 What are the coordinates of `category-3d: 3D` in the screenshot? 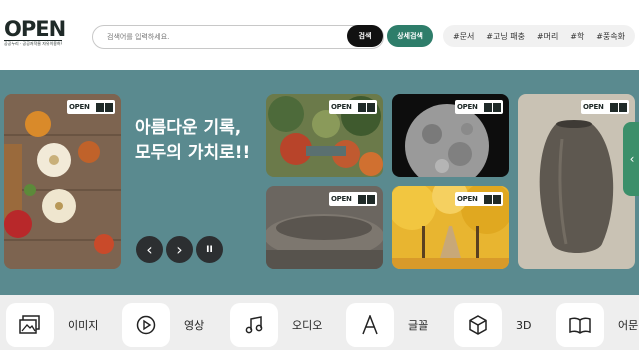 It's located at (493, 325).